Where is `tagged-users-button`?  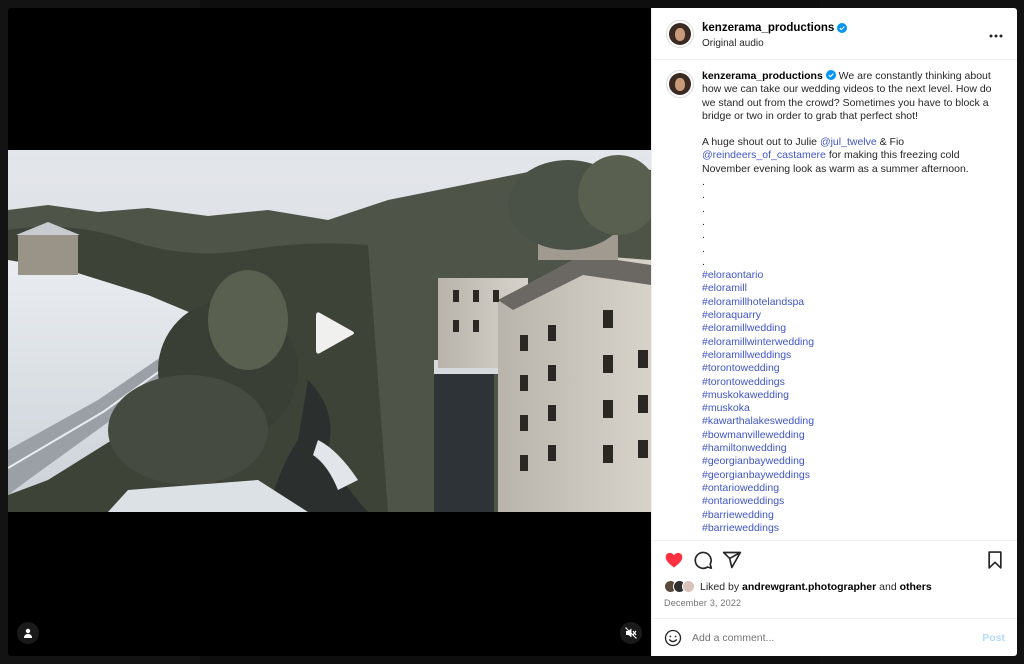 tagged-users-button is located at coordinates (28, 633).